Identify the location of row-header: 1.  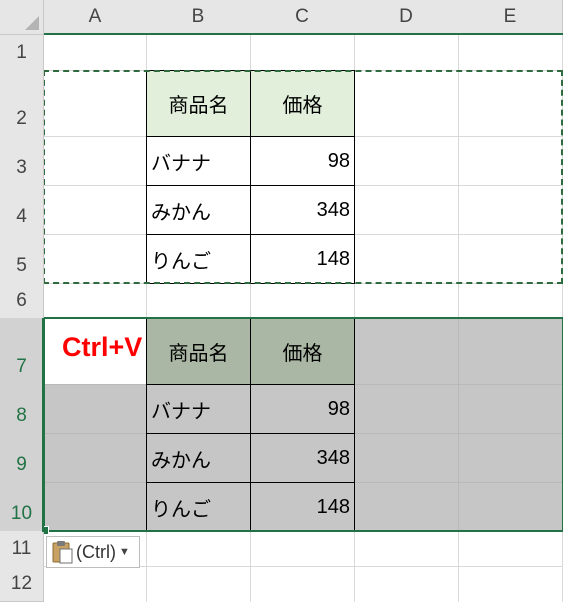
(22, 53).